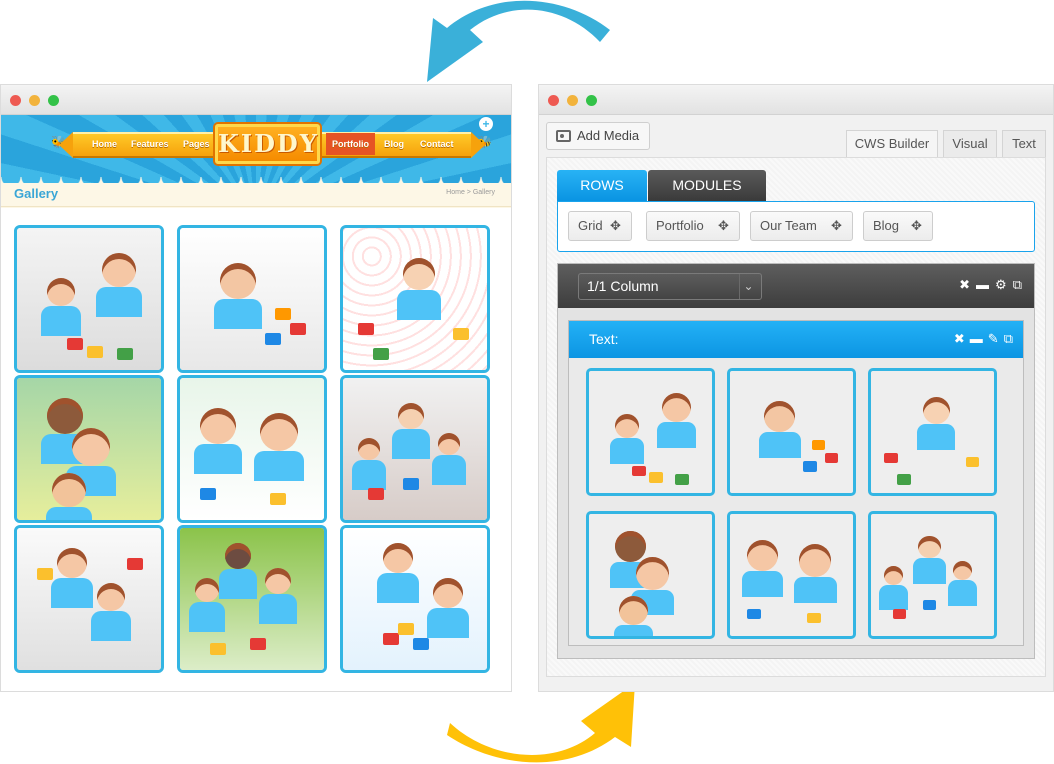  I want to click on plus-icon: +, so click(486, 124).